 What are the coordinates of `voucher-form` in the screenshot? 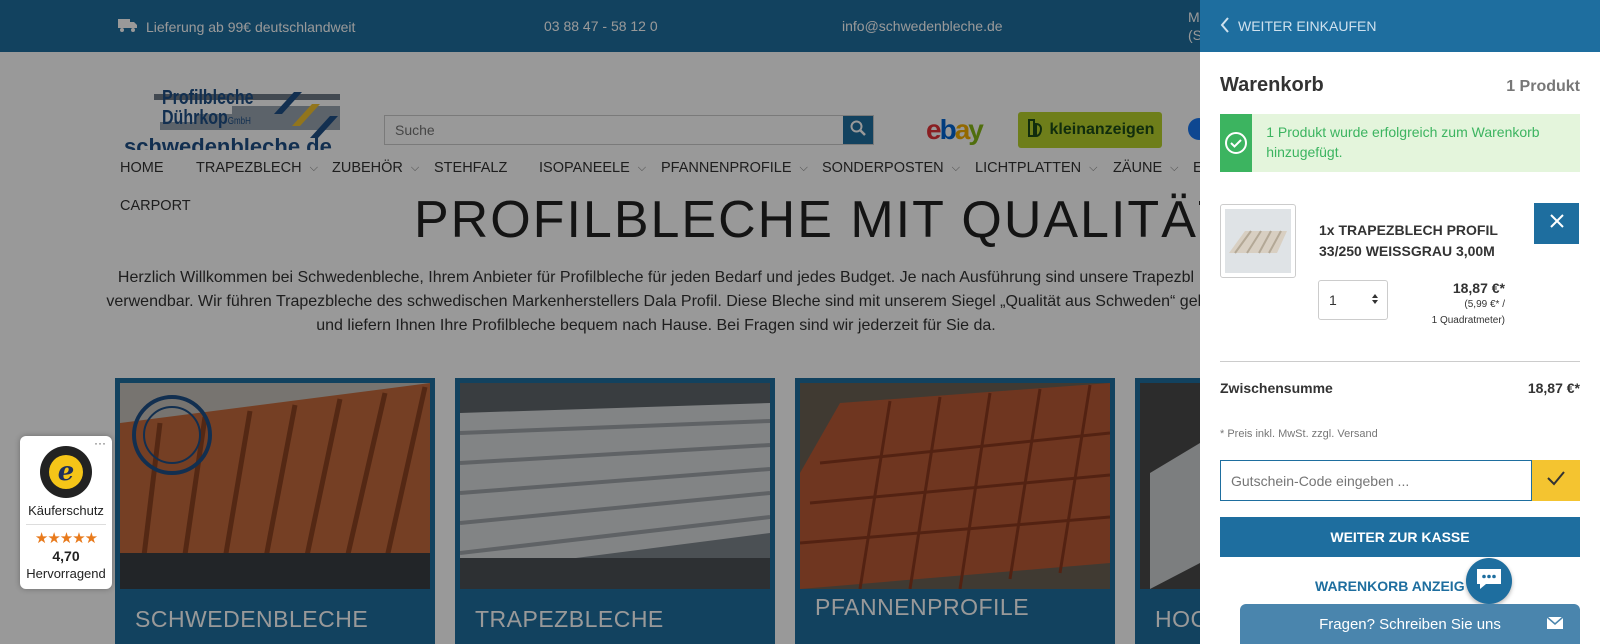 It's located at (1400, 480).